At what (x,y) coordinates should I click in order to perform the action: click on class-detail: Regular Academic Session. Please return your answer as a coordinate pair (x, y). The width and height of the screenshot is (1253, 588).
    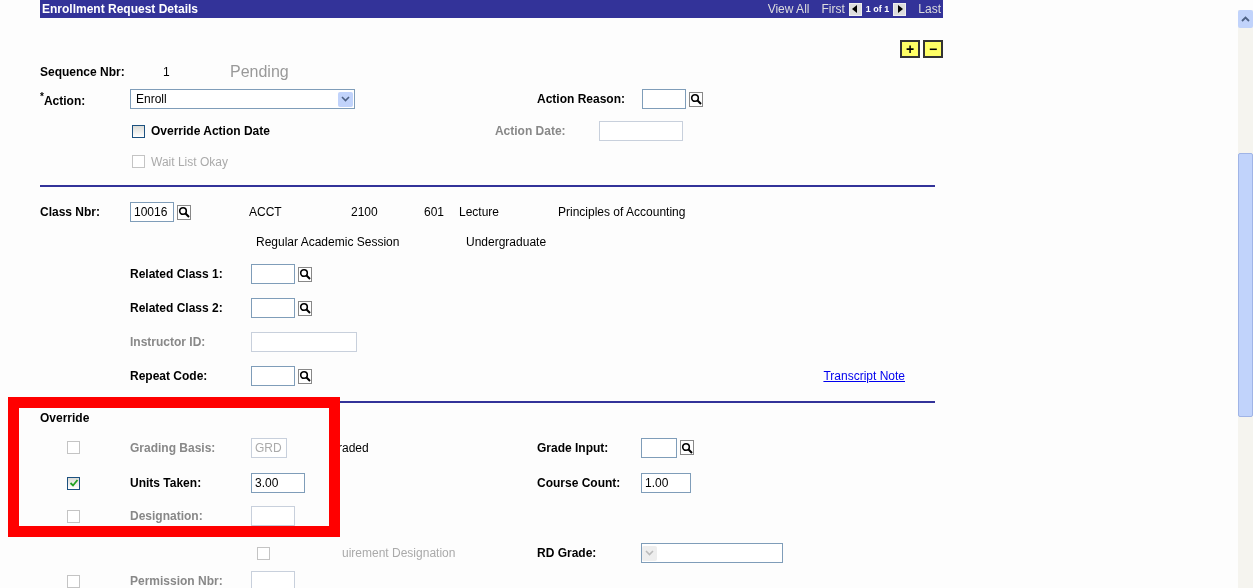
    Looking at the image, I should click on (328, 242).